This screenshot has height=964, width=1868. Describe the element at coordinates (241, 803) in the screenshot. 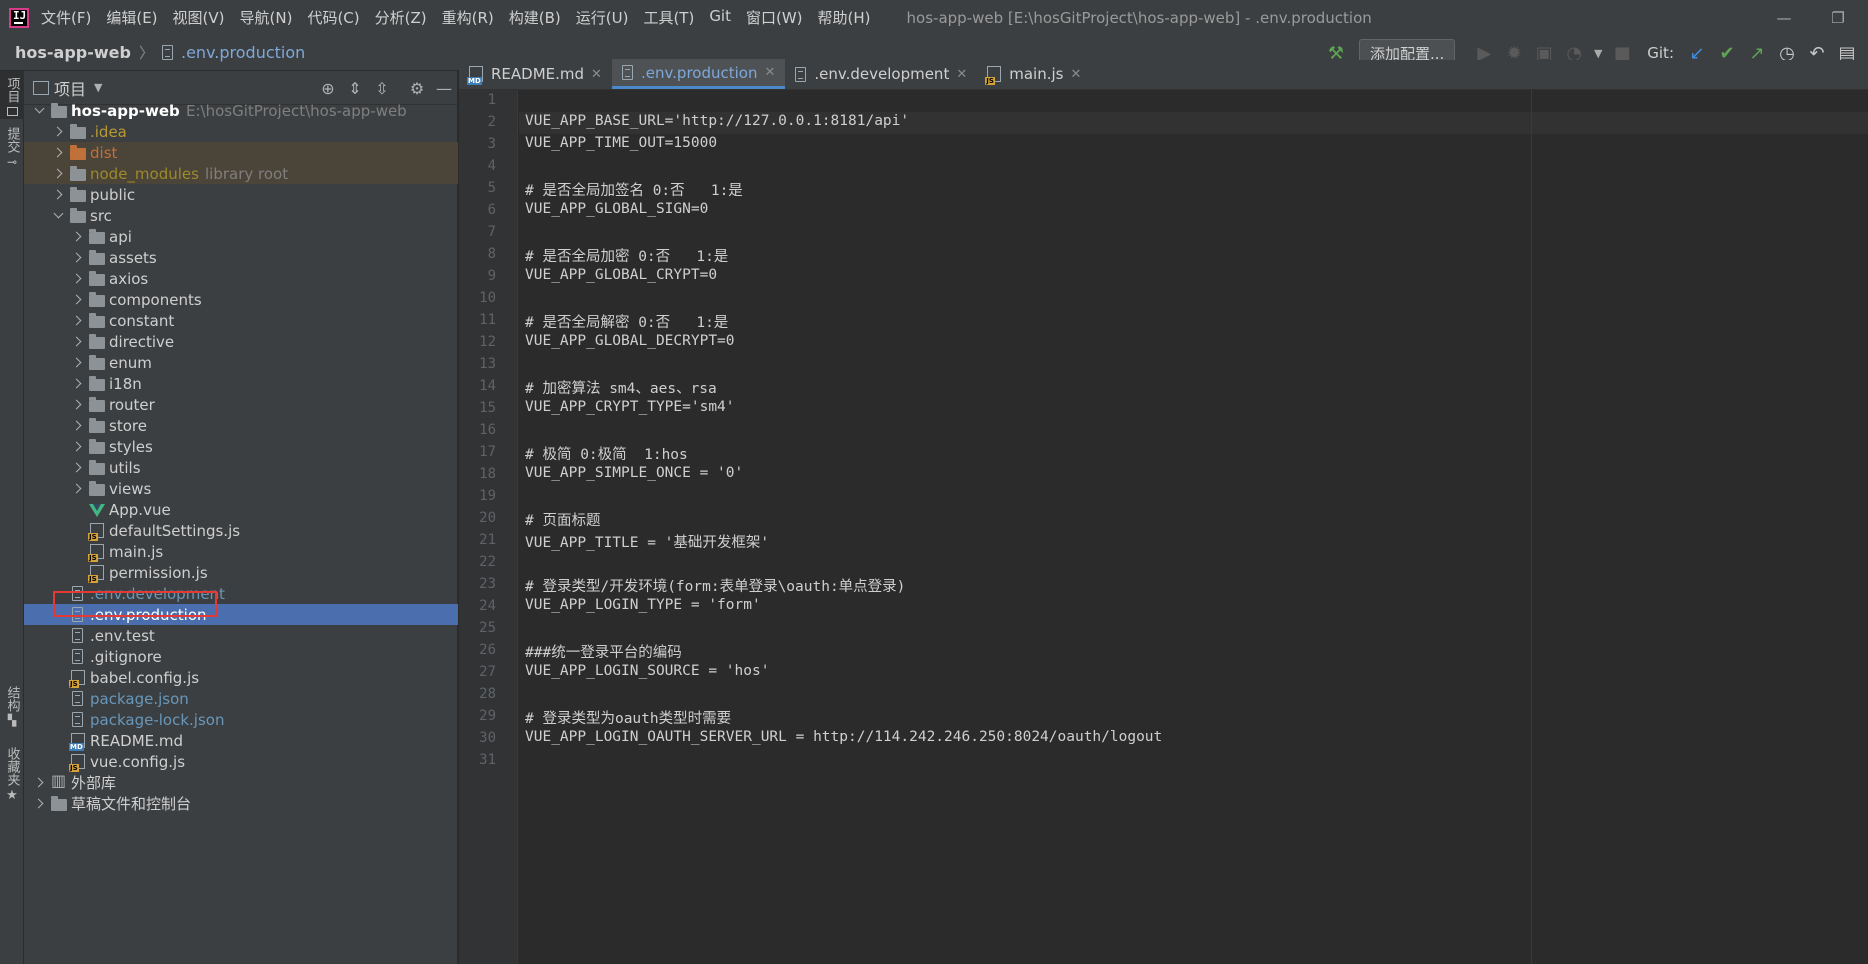

I see `tree-row: 草稿文件和控制台` at that location.